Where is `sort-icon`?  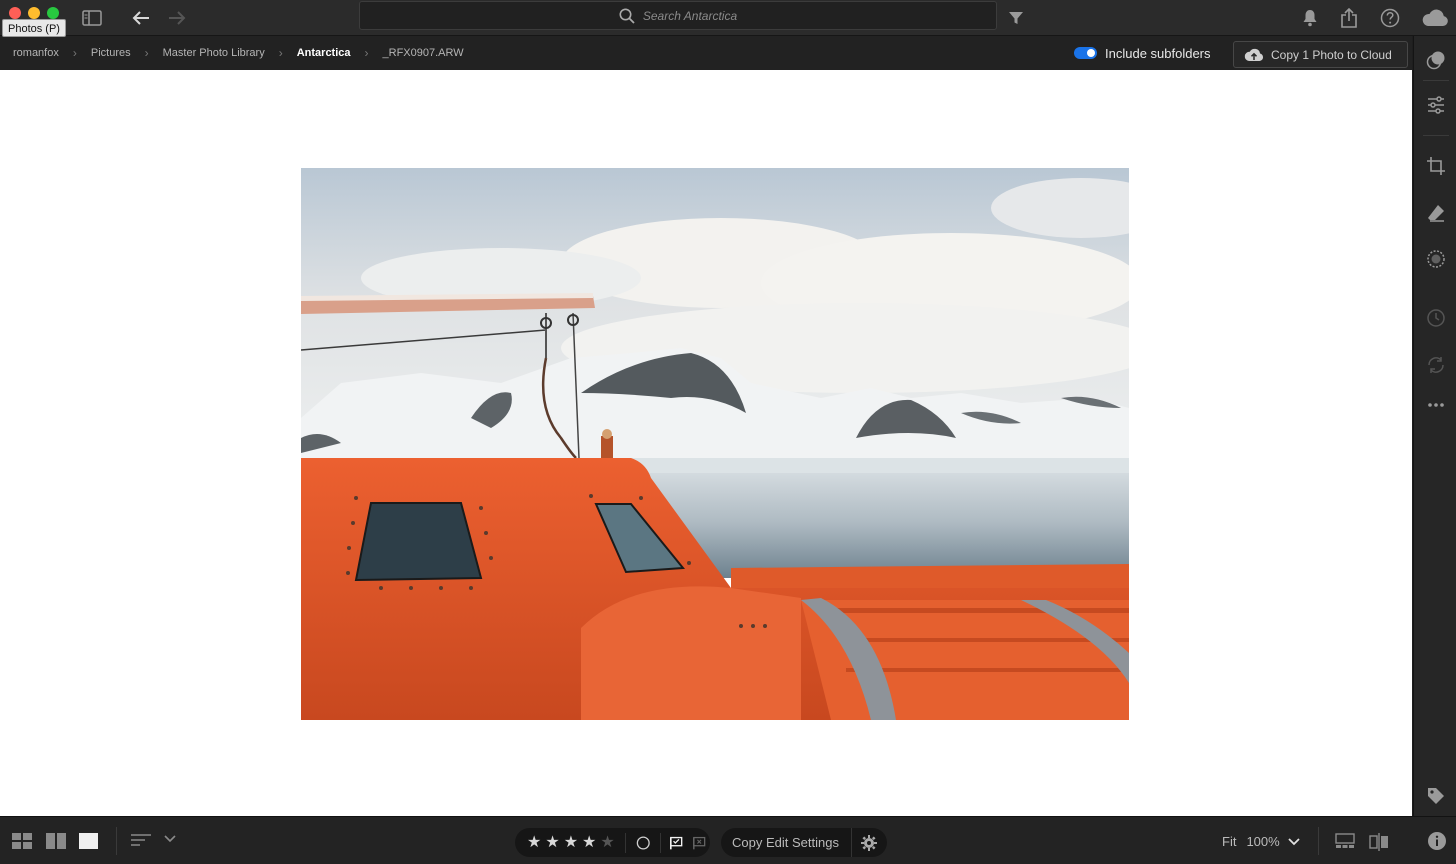 sort-icon is located at coordinates (141, 840).